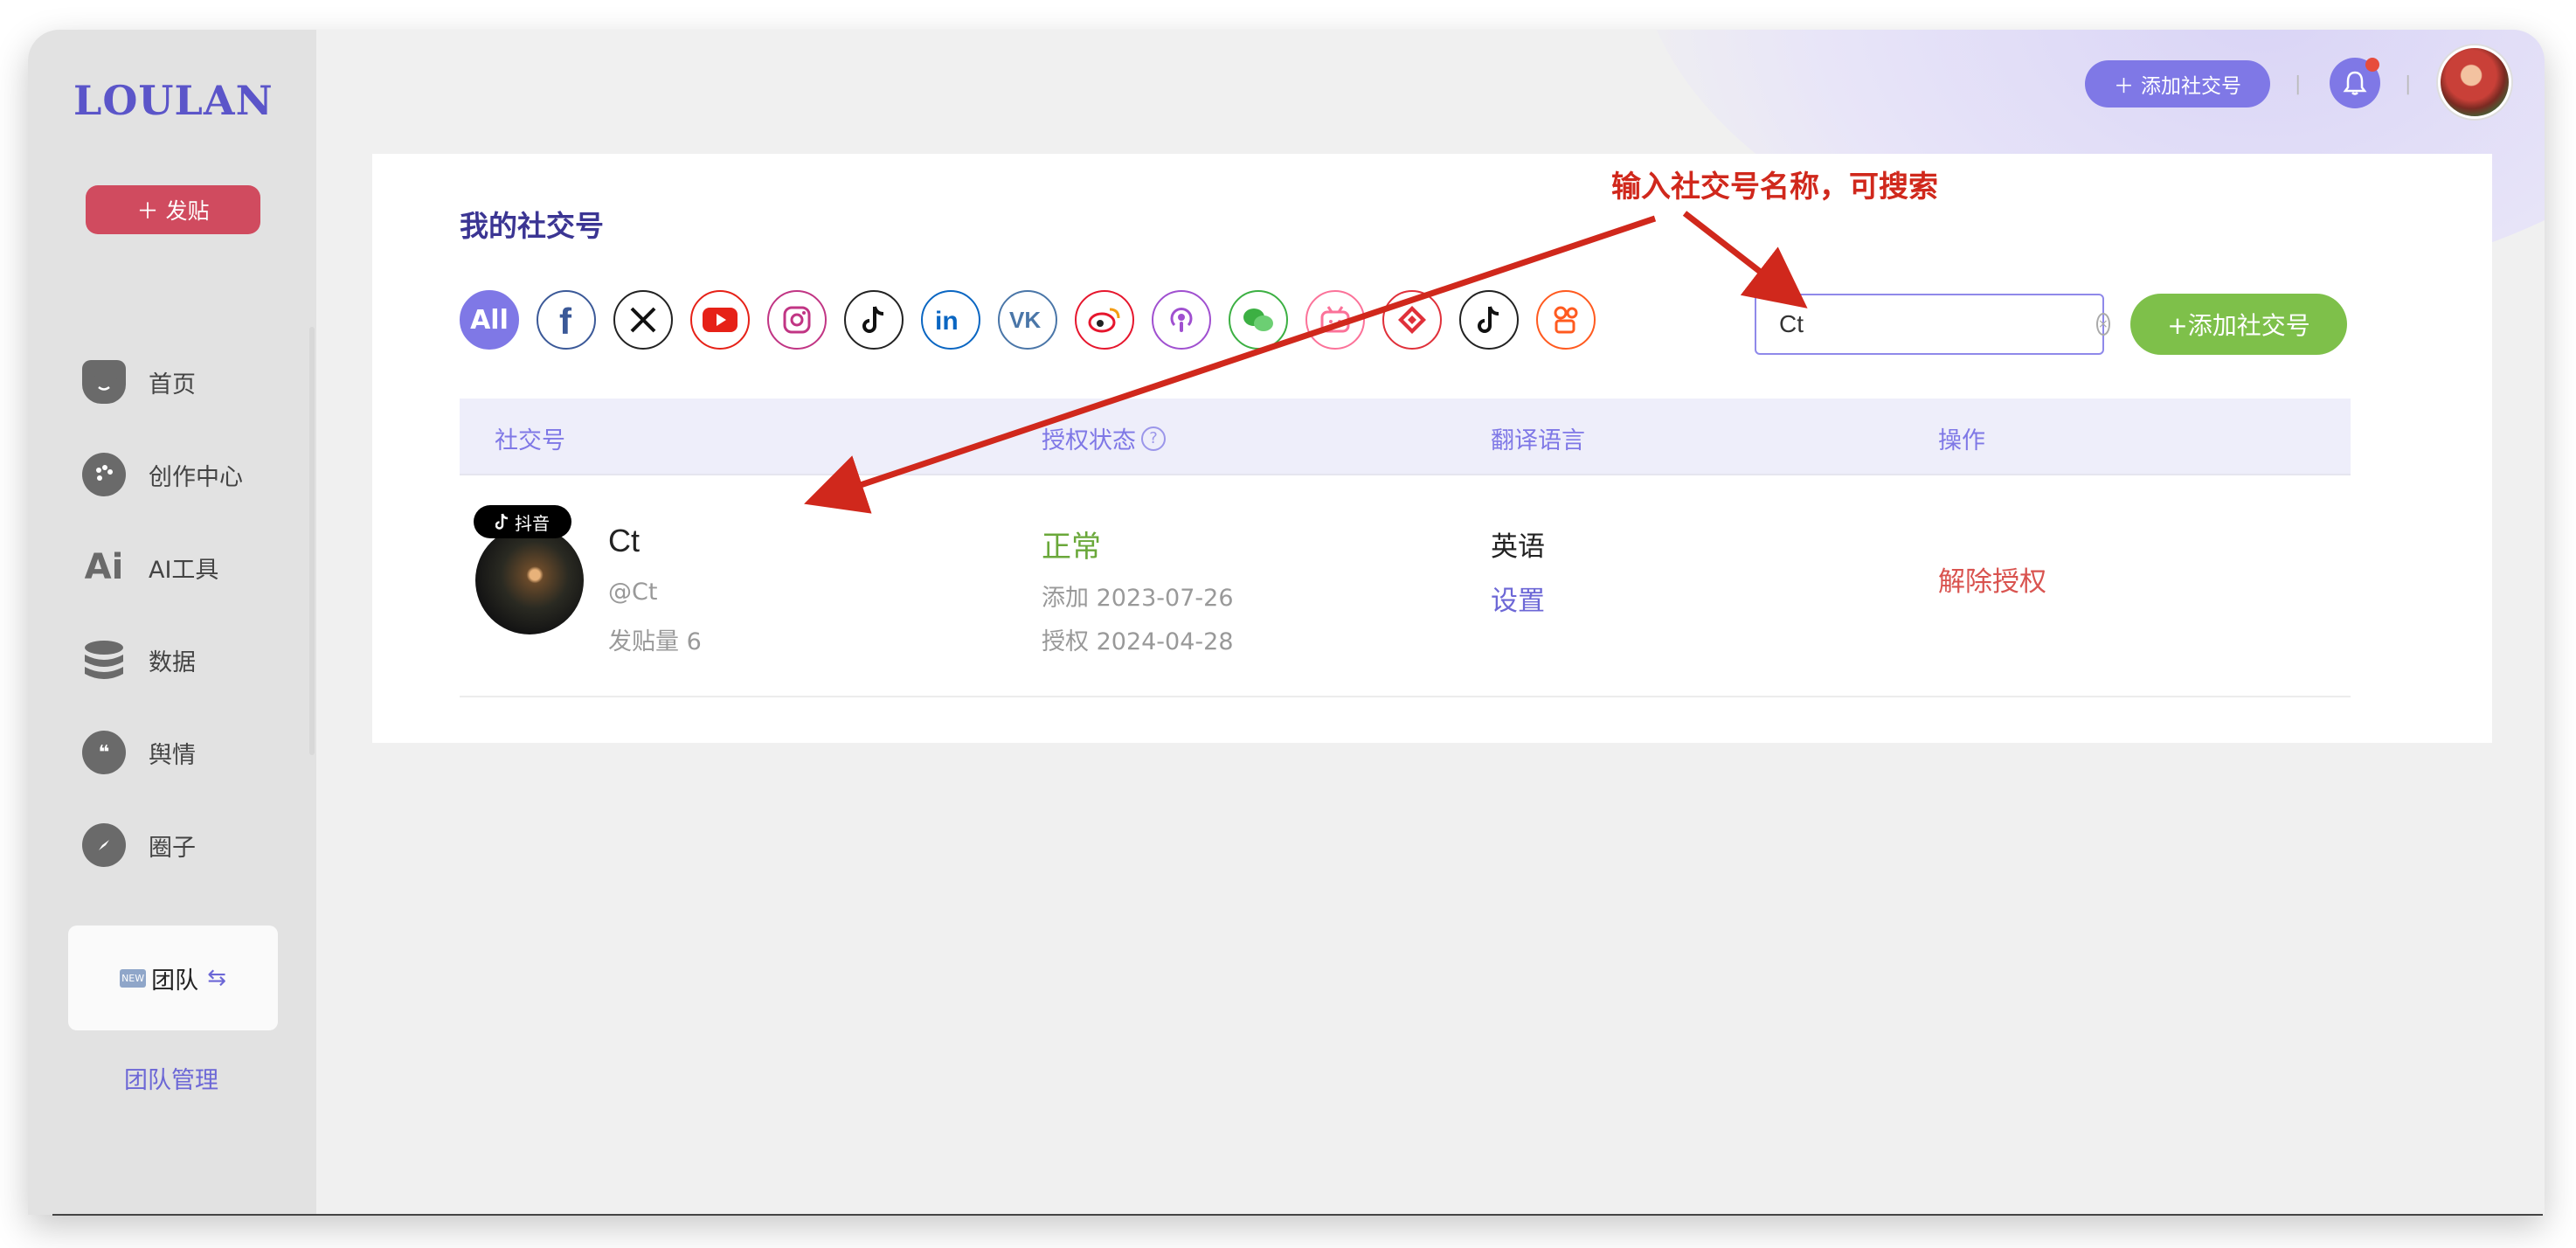  Describe the element at coordinates (1297, 1215) in the screenshot. I see `window-bottom-edge` at that location.